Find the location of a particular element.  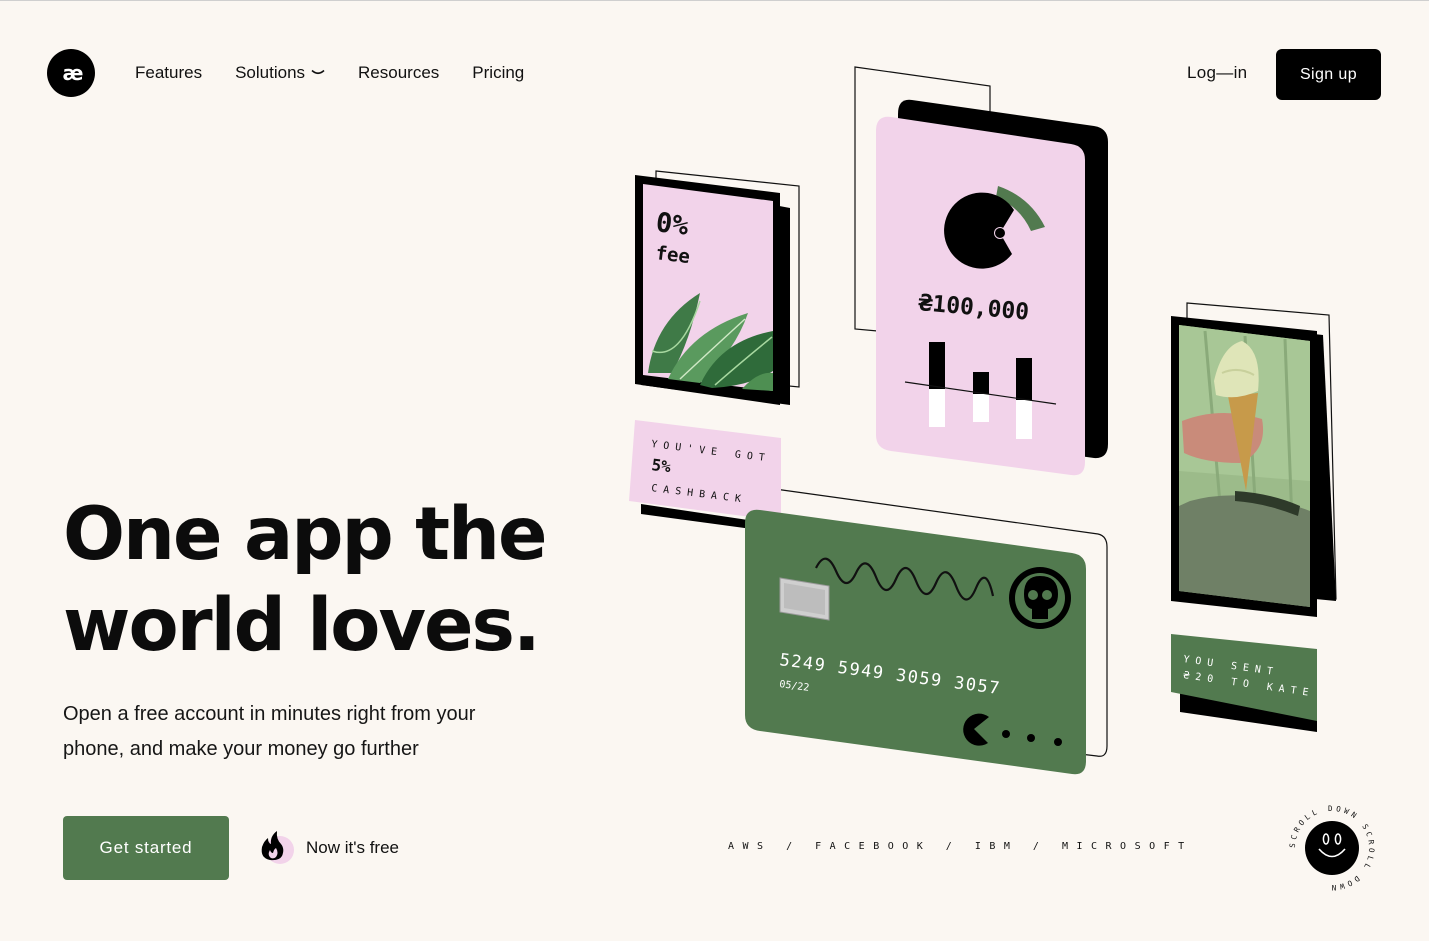

cashback-line2: 5% is located at coordinates (662, 465).